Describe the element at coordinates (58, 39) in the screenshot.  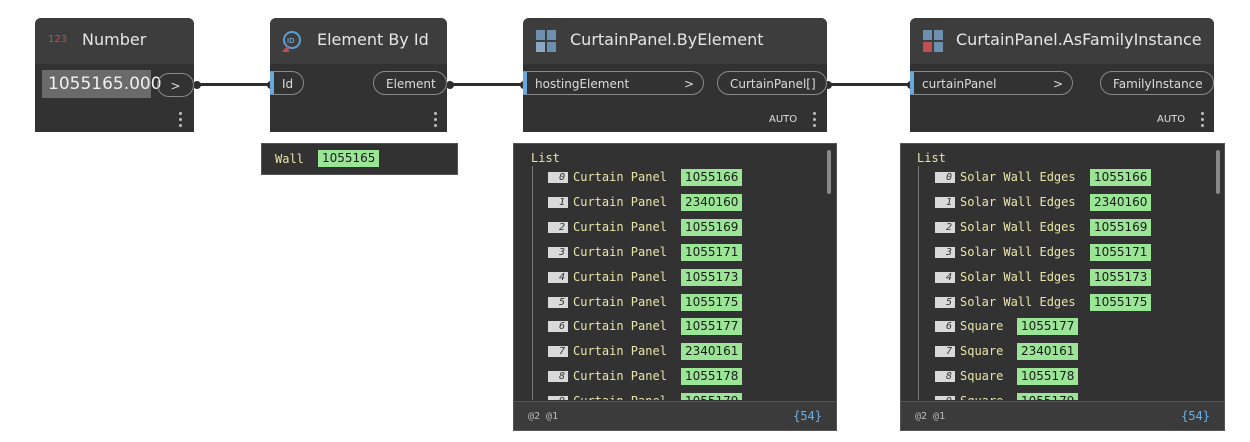
I see `number-icon: 123` at that location.